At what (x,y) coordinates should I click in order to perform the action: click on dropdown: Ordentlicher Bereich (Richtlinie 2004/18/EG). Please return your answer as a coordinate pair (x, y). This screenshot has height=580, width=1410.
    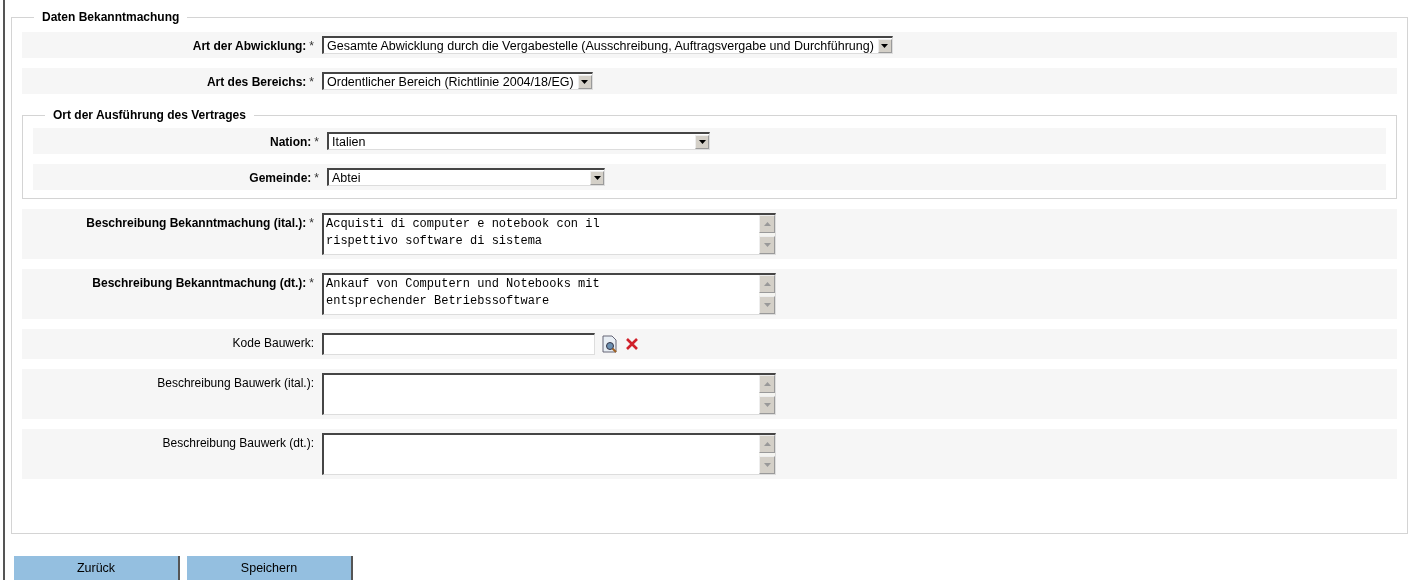
    Looking at the image, I should click on (457, 81).